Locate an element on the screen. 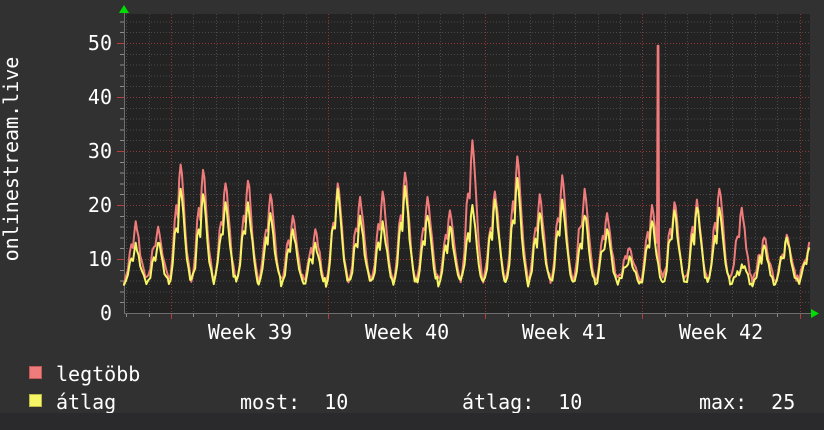  x-week-label-40: Week 40 is located at coordinates (407, 332).